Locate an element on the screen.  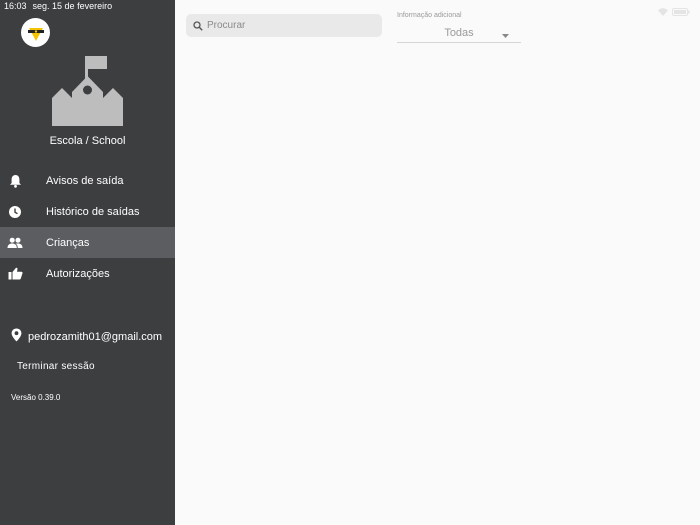
account-email: pedrozamith01@gmail.com is located at coordinates (95, 336).